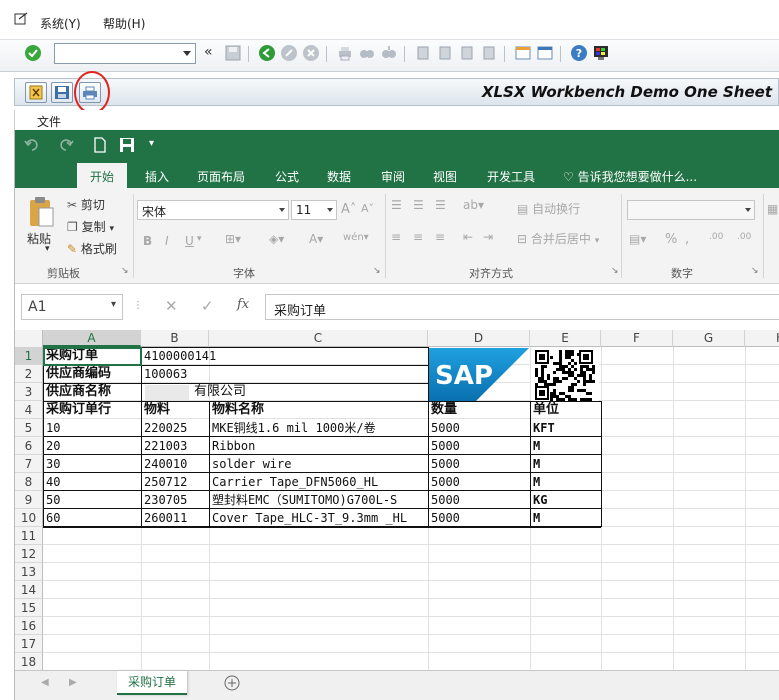 The width and height of the screenshot is (779, 700). I want to click on tab-page-layout: 页面布局, so click(221, 176).